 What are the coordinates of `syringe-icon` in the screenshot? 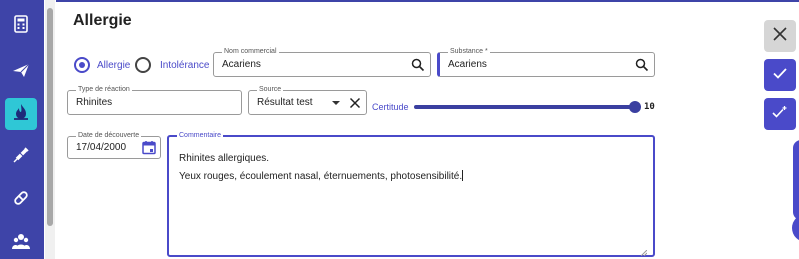 It's located at (21, 157).